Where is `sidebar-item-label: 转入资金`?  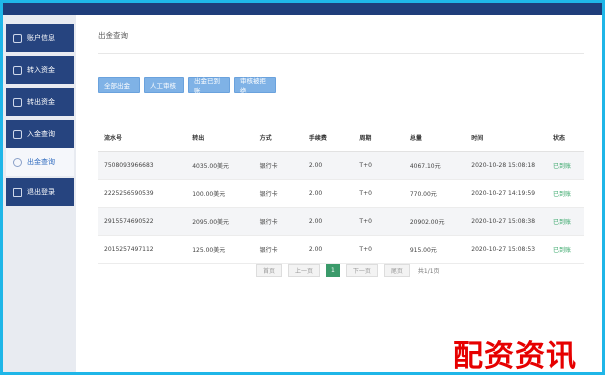
sidebar-item-label: 转入资金 is located at coordinates (41, 70).